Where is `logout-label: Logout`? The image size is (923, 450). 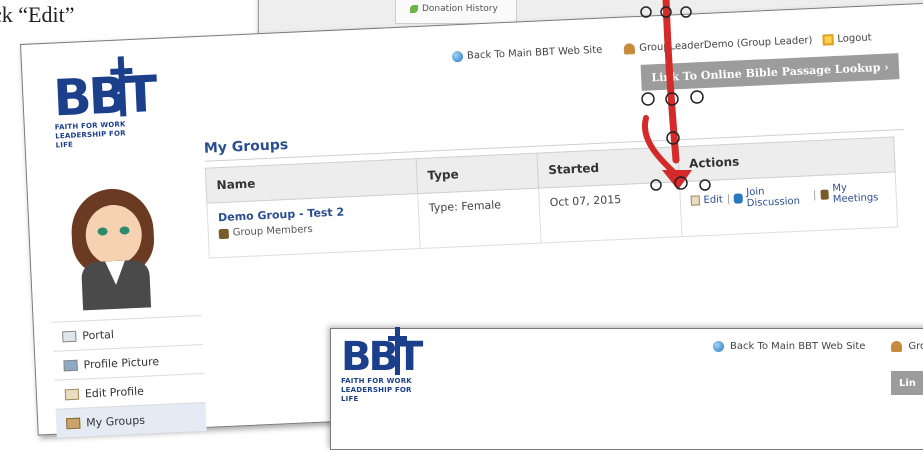 logout-label: Logout is located at coordinates (854, 38).